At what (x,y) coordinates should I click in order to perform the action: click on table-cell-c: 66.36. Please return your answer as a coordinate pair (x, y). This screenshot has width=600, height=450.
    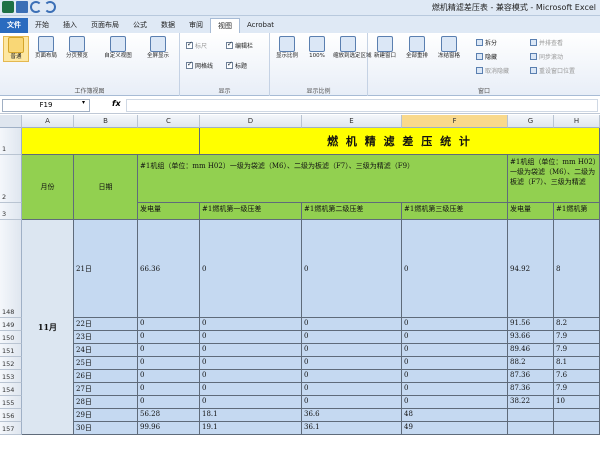
    Looking at the image, I should click on (169, 269).